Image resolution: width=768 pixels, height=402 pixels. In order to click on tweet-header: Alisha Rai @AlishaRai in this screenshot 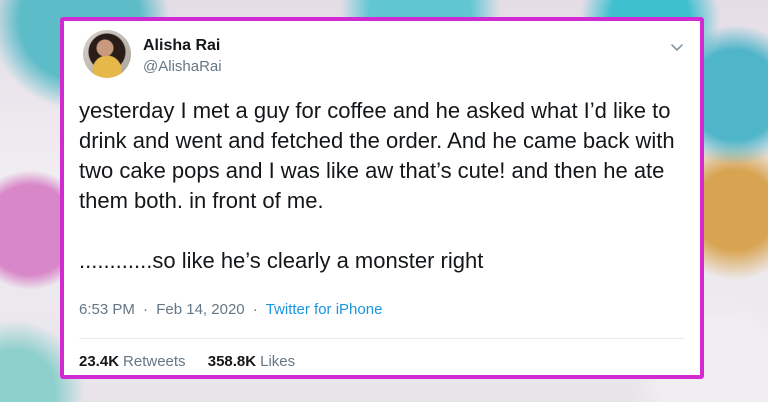, I will do `click(384, 58)`.